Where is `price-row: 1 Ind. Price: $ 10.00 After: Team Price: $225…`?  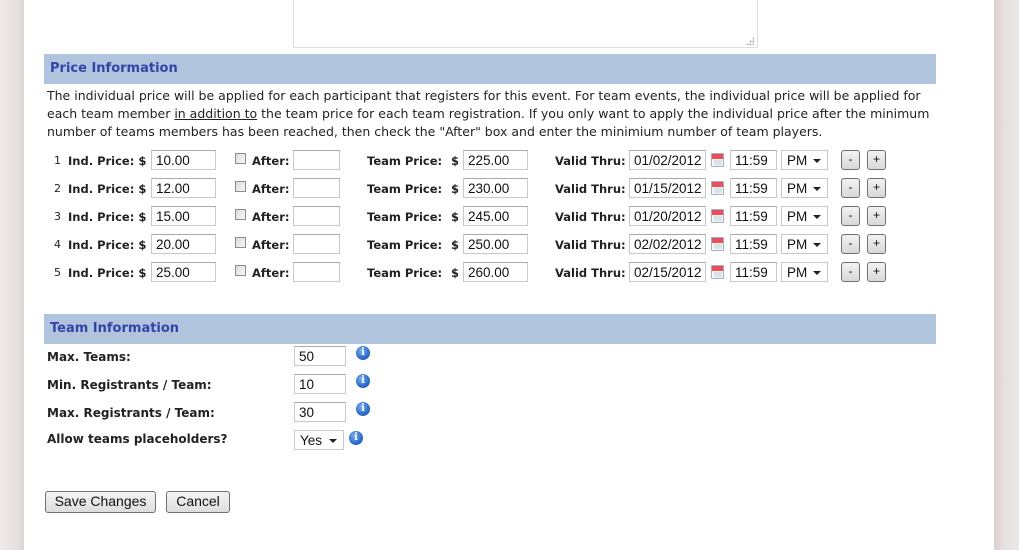
price-row: 1 Ind. Price: $ 10.00 After: Team Price: $225… is located at coordinates (464, 161).